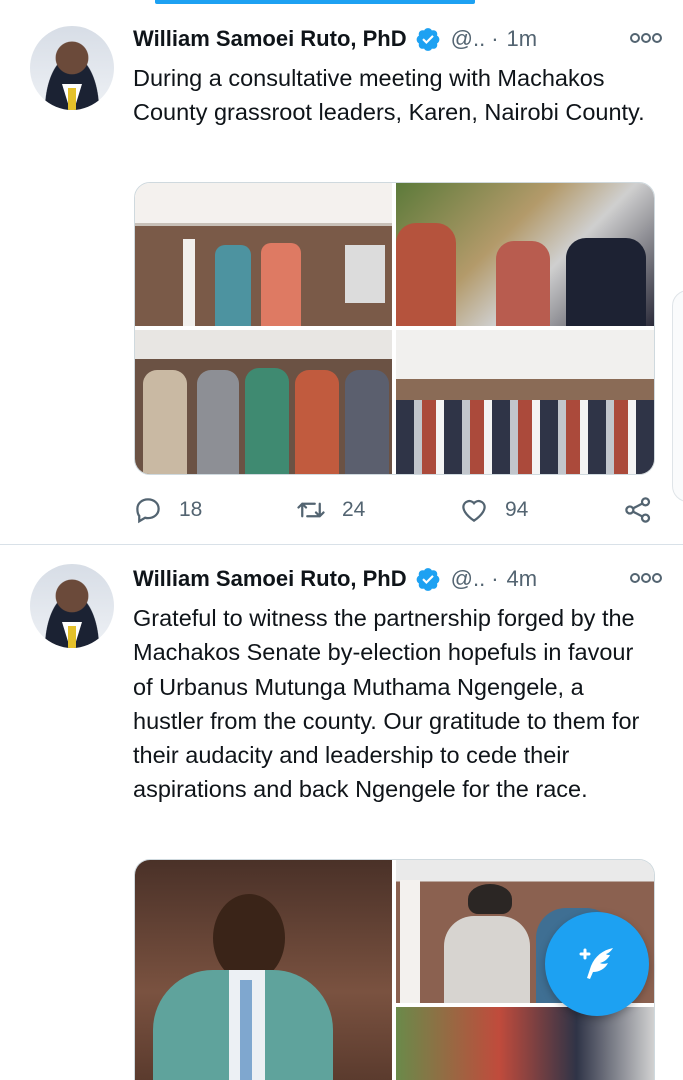 The height and width of the screenshot is (1080, 683). Describe the element at coordinates (148, 511) in the screenshot. I see `reply-icon` at that location.